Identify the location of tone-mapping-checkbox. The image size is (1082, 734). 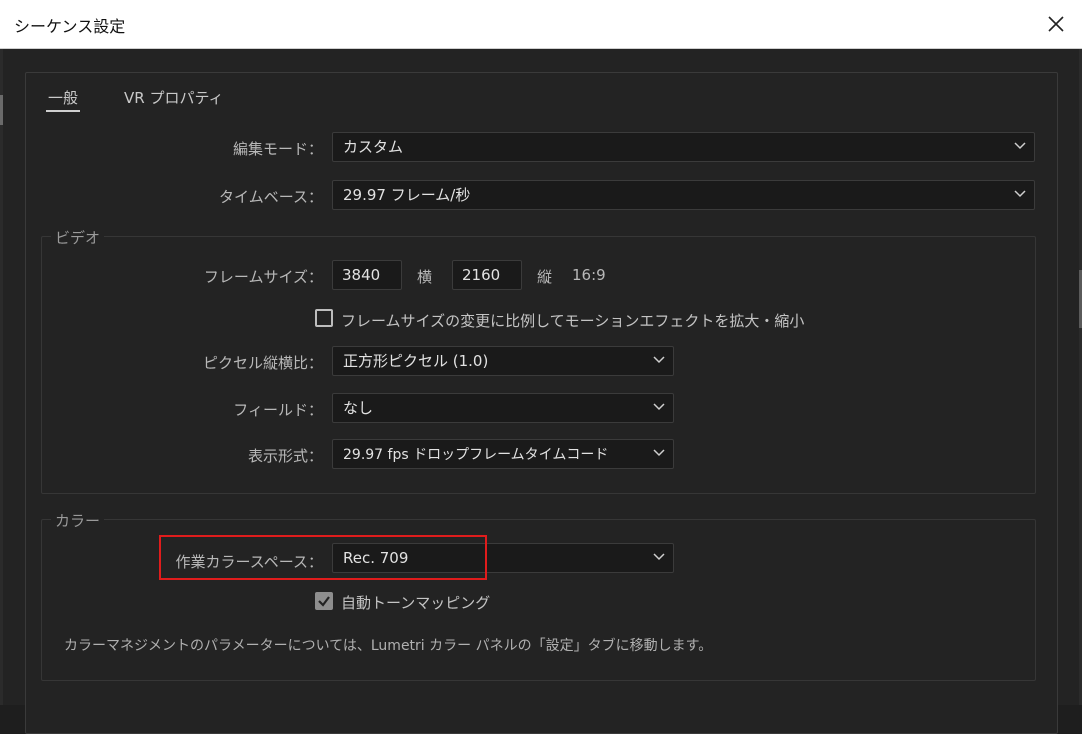
(324, 601).